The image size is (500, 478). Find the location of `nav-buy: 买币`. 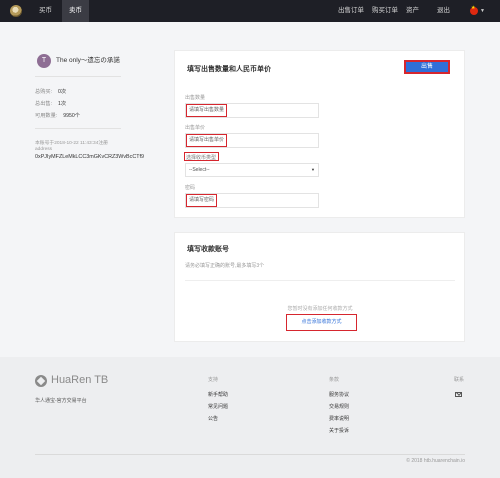

nav-buy: 买币 is located at coordinates (45, 11).